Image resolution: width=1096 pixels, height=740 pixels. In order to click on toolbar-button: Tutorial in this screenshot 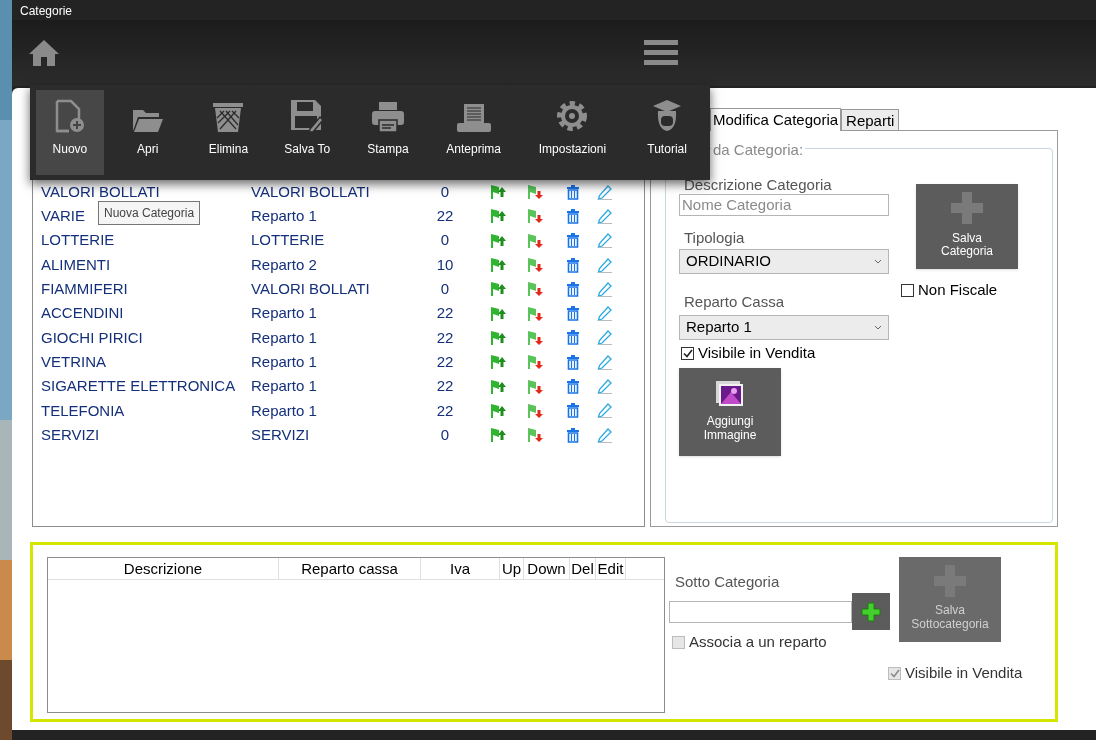, I will do `click(667, 132)`.